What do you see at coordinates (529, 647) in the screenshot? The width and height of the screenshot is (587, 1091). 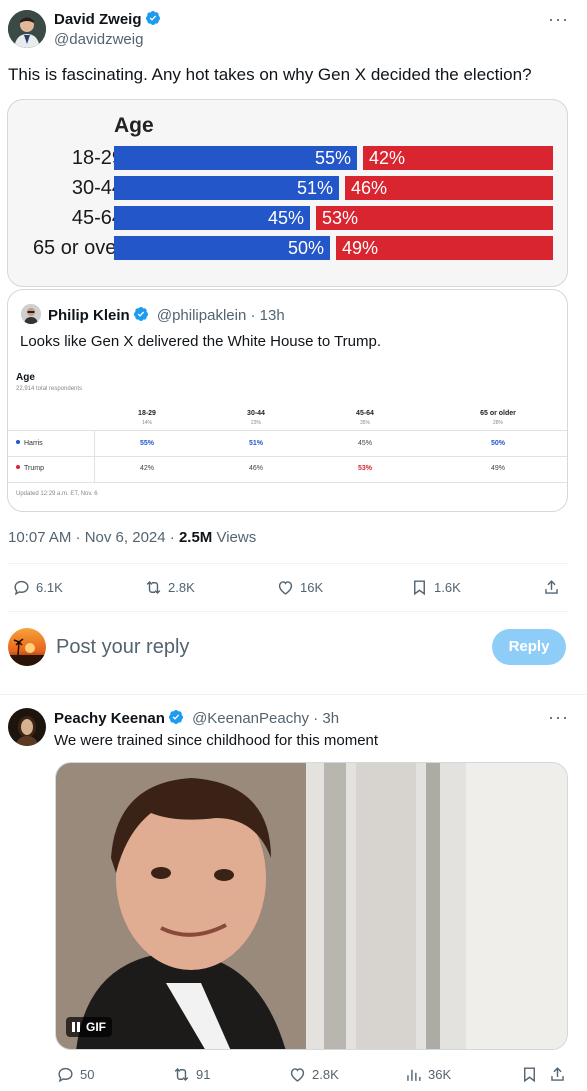 I see `reply-submit-button: Reply` at bounding box center [529, 647].